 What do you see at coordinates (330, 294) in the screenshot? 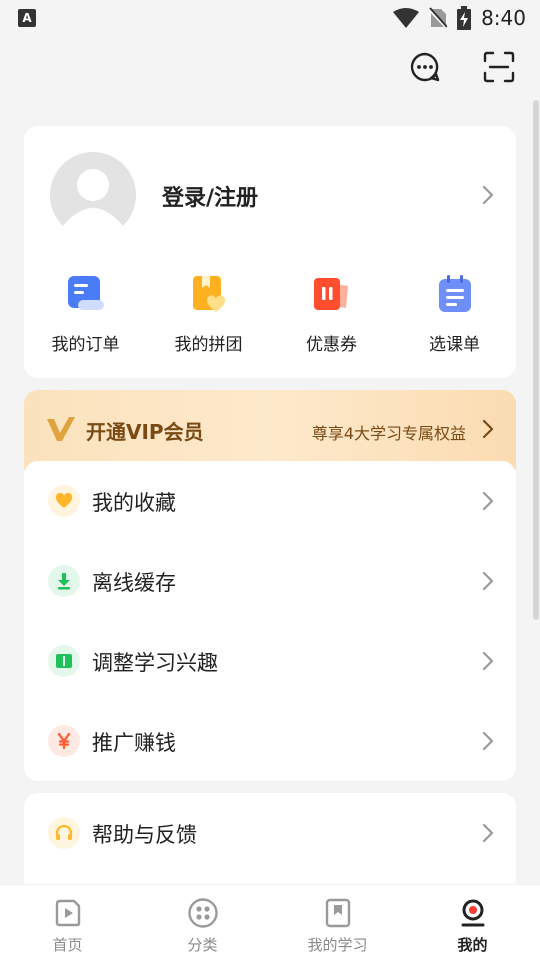
I see `coupon-icon` at bounding box center [330, 294].